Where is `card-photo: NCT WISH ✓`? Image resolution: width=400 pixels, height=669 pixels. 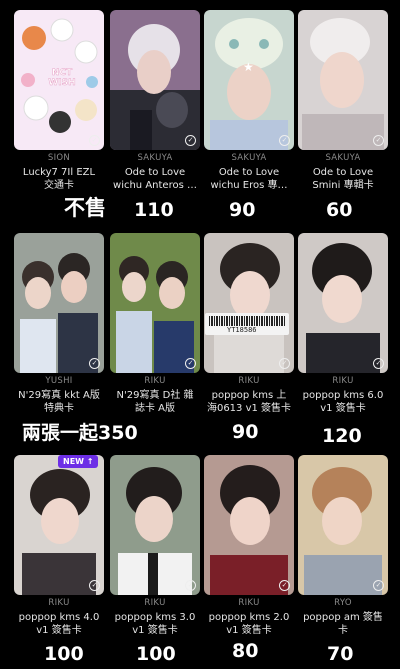 card-photo: NCT WISH ✓ is located at coordinates (59, 80).